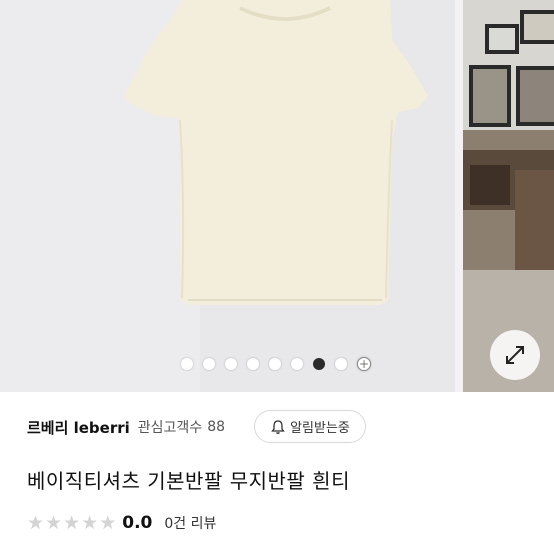 Image resolution: width=554 pixels, height=554 pixels. I want to click on add-icon: +, so click(364, 364).